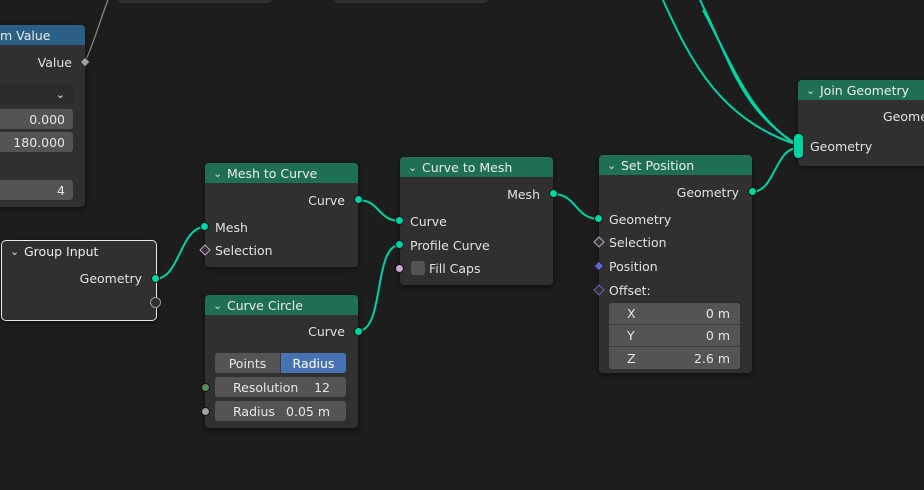 This screenshot has height=490, width=924. I want to click on curve-to-mesh-mesh-output-socket, so click(553, 193).